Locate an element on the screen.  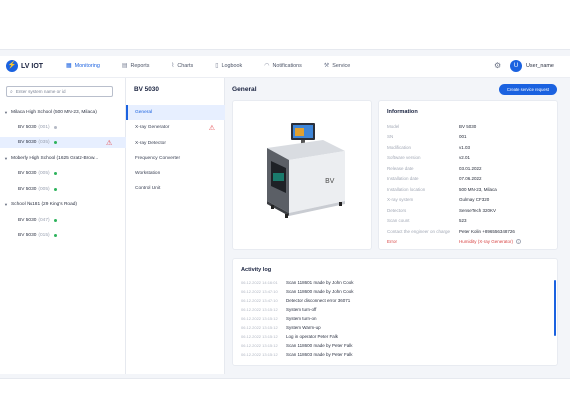
nav-charts: ⌇ Charts is located at coordinates (182, 66).